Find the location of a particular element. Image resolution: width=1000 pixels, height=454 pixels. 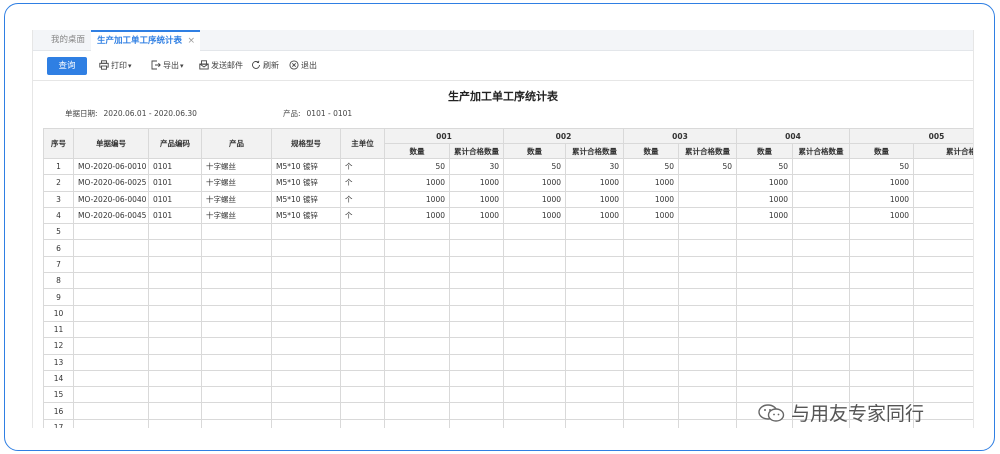

export-button: 导出▾ is located at coordinates (167, 66).